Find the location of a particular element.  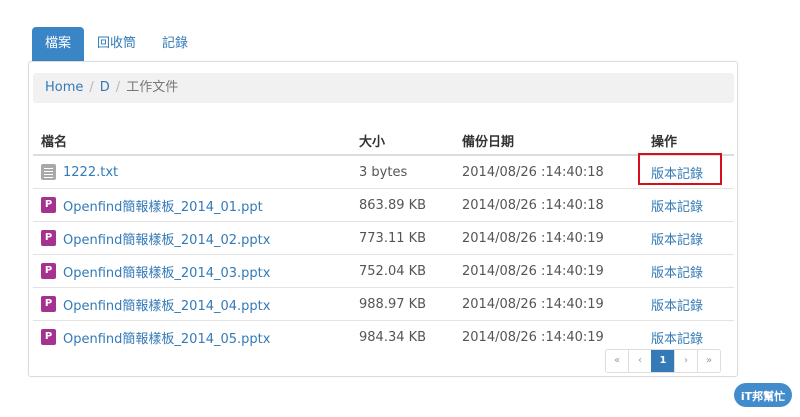

pagination: « ‹ 1 › » is located at coordinates (663, 361).